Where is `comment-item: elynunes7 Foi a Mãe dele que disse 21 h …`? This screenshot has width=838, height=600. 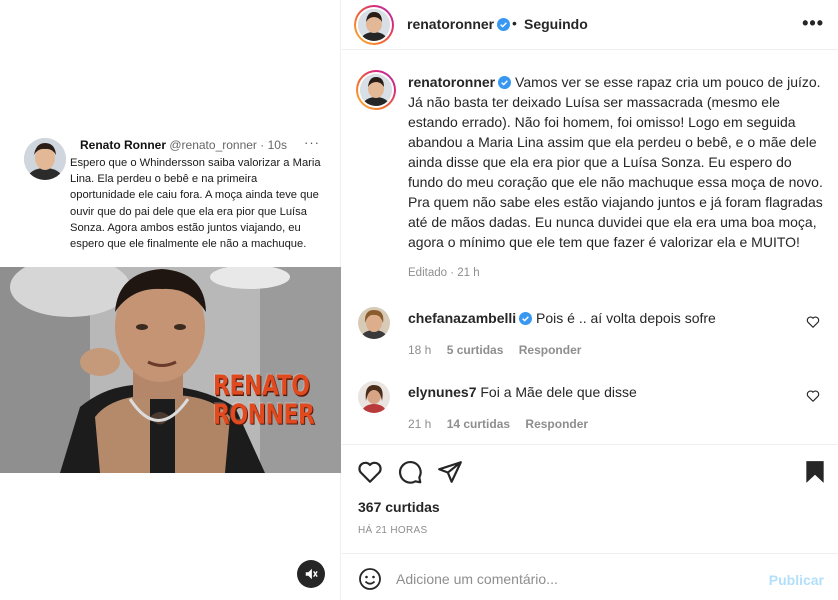 comment-item: elynunes7 Foi a Mãe dele que disse 21 h … is located at coordinates (591, 411).